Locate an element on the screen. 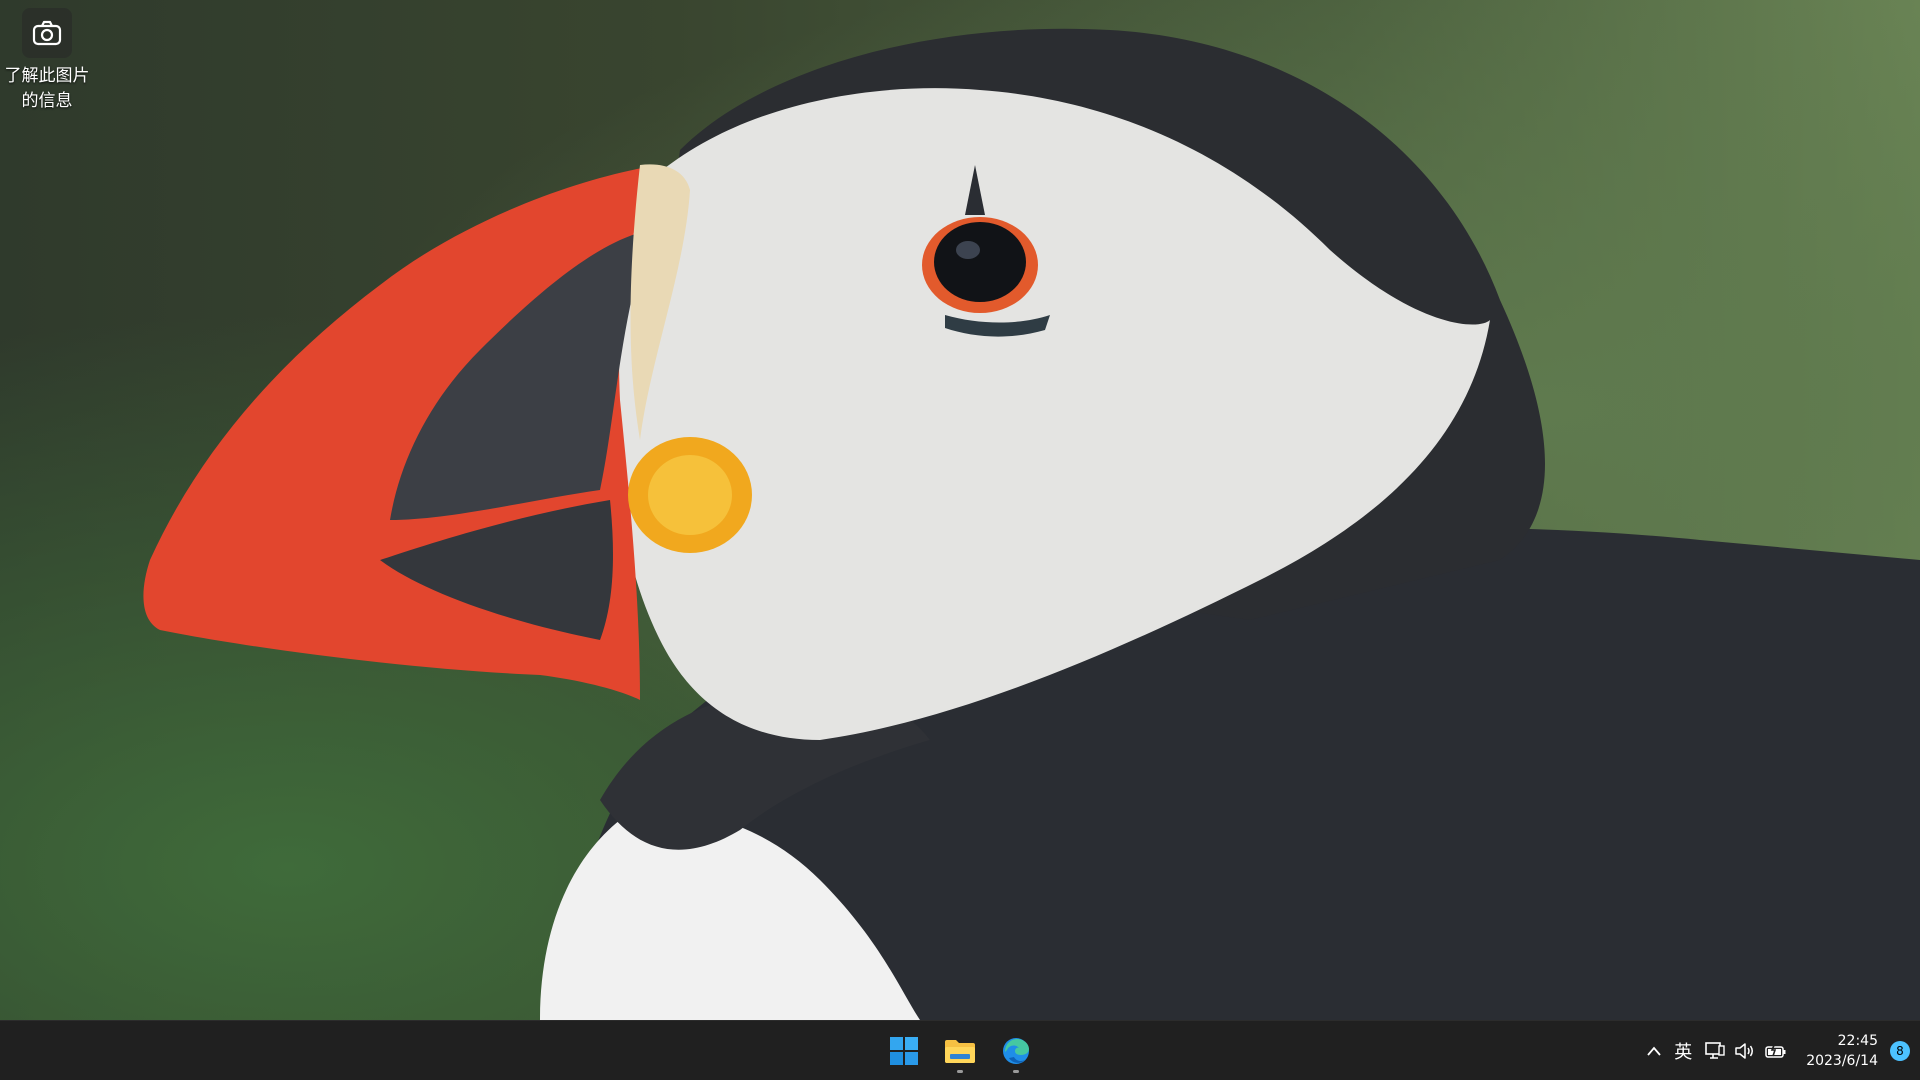 Image resolution: width=1920 pixels, height=1081 pixels. clock-date: 2023/6/14 is located at coordinates (1842, 1061).